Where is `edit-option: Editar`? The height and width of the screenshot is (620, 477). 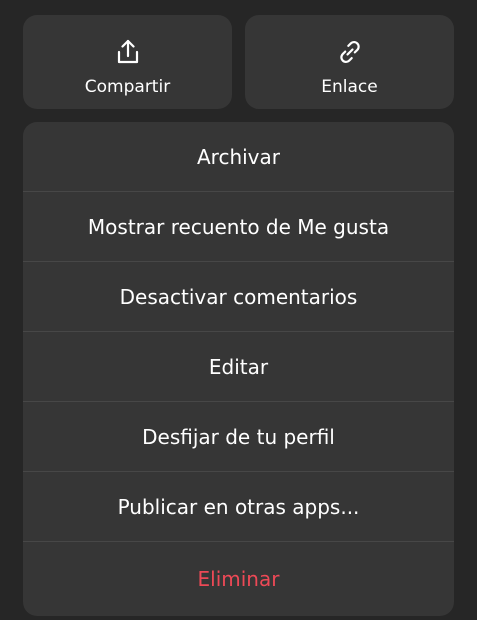 edit-option: Editar is located at coordinates (238, 367).